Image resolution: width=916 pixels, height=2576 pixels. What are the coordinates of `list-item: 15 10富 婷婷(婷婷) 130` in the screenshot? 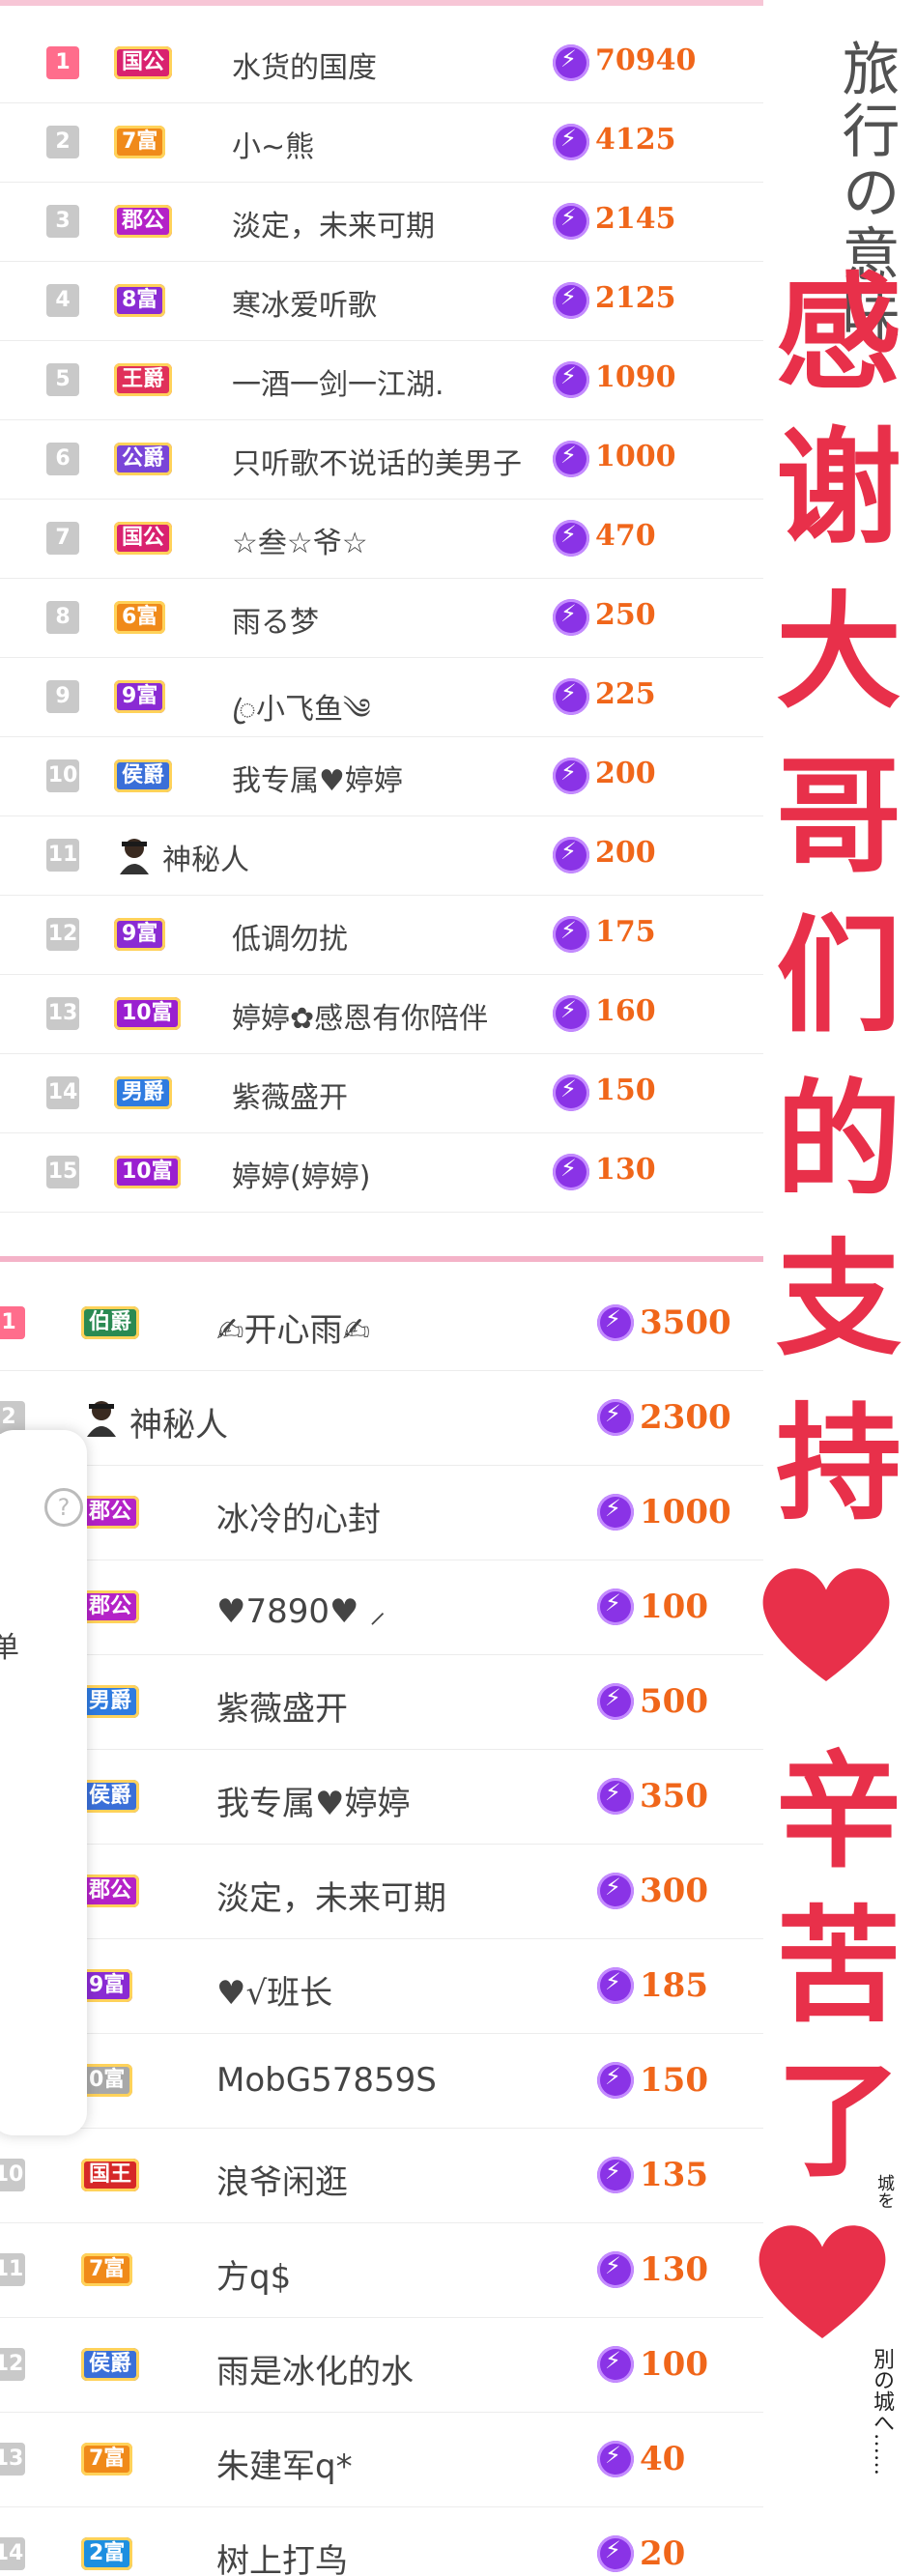 It's located at (382, 1172).